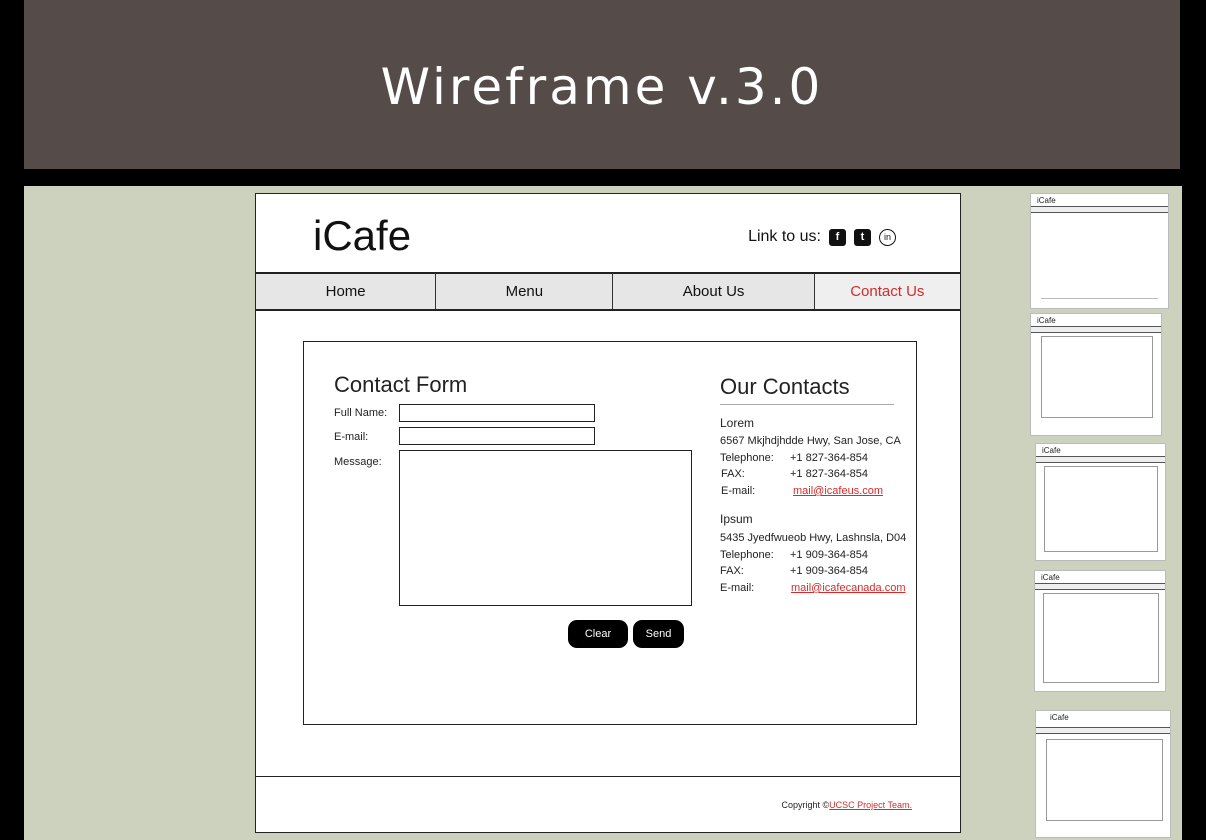 This screenshot has width=1206, height=840. Describe the element at coordinates (361, 413) in the screenshot. I see `full-name-label: Full Name:` at that location.